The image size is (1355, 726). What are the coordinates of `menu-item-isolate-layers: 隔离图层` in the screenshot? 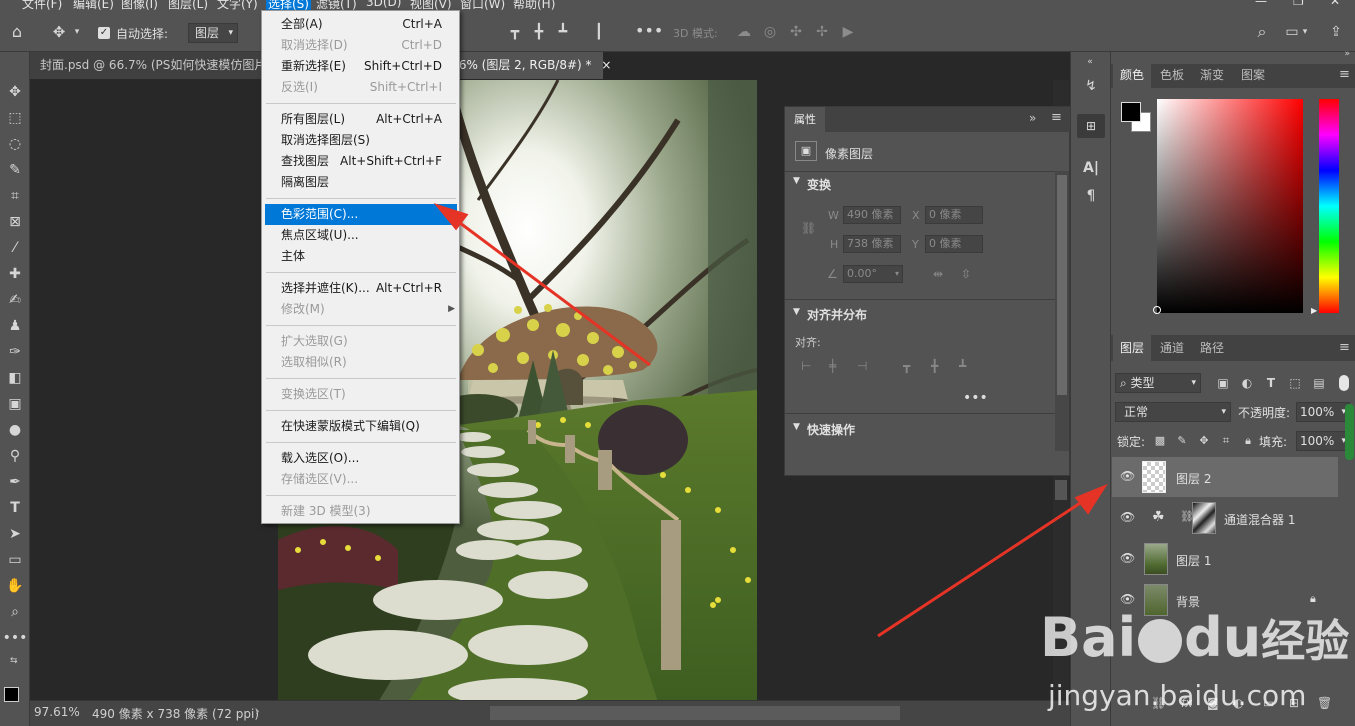 It's located at (361, 182).